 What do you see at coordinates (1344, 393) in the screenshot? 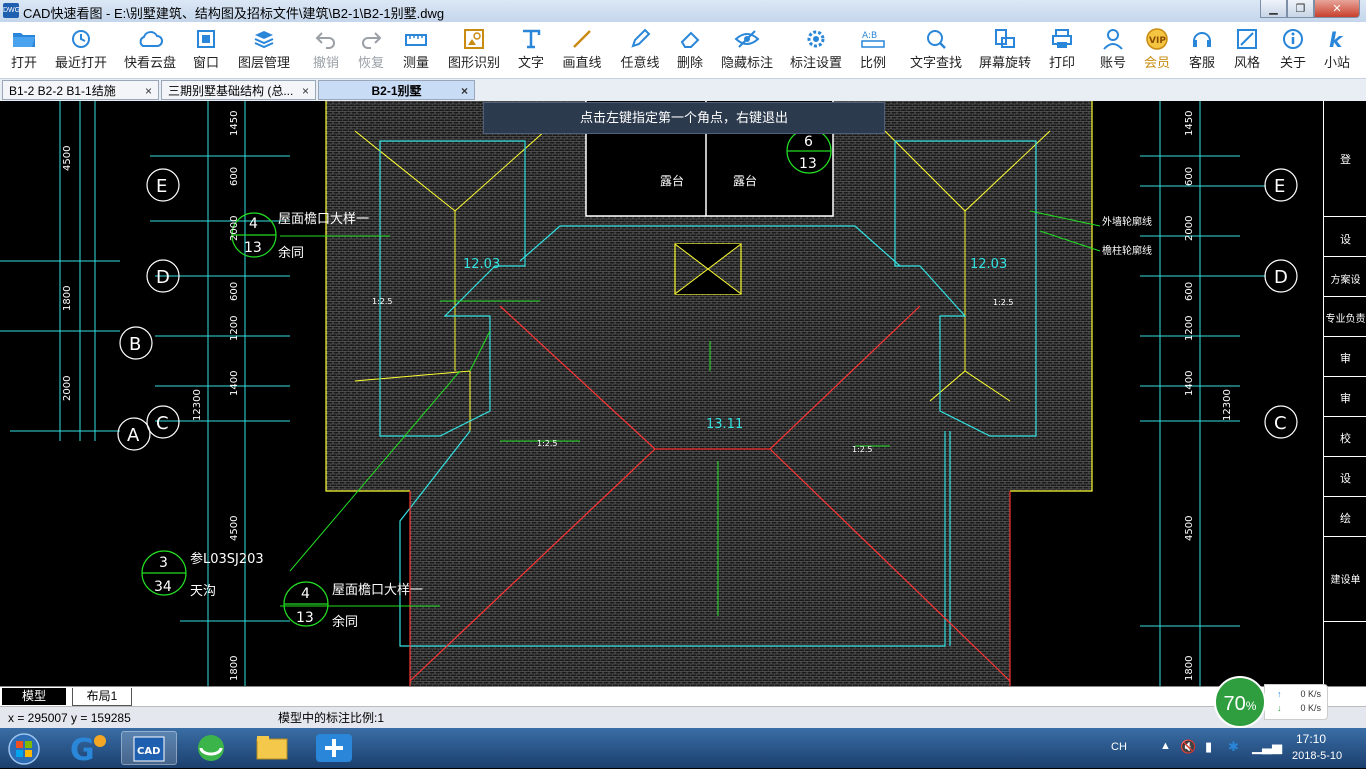
I see `title-block-panel: 登 设 方案设 专业负责 审 审 校 设 绘 建设单` at bounding box center [1344, 393].